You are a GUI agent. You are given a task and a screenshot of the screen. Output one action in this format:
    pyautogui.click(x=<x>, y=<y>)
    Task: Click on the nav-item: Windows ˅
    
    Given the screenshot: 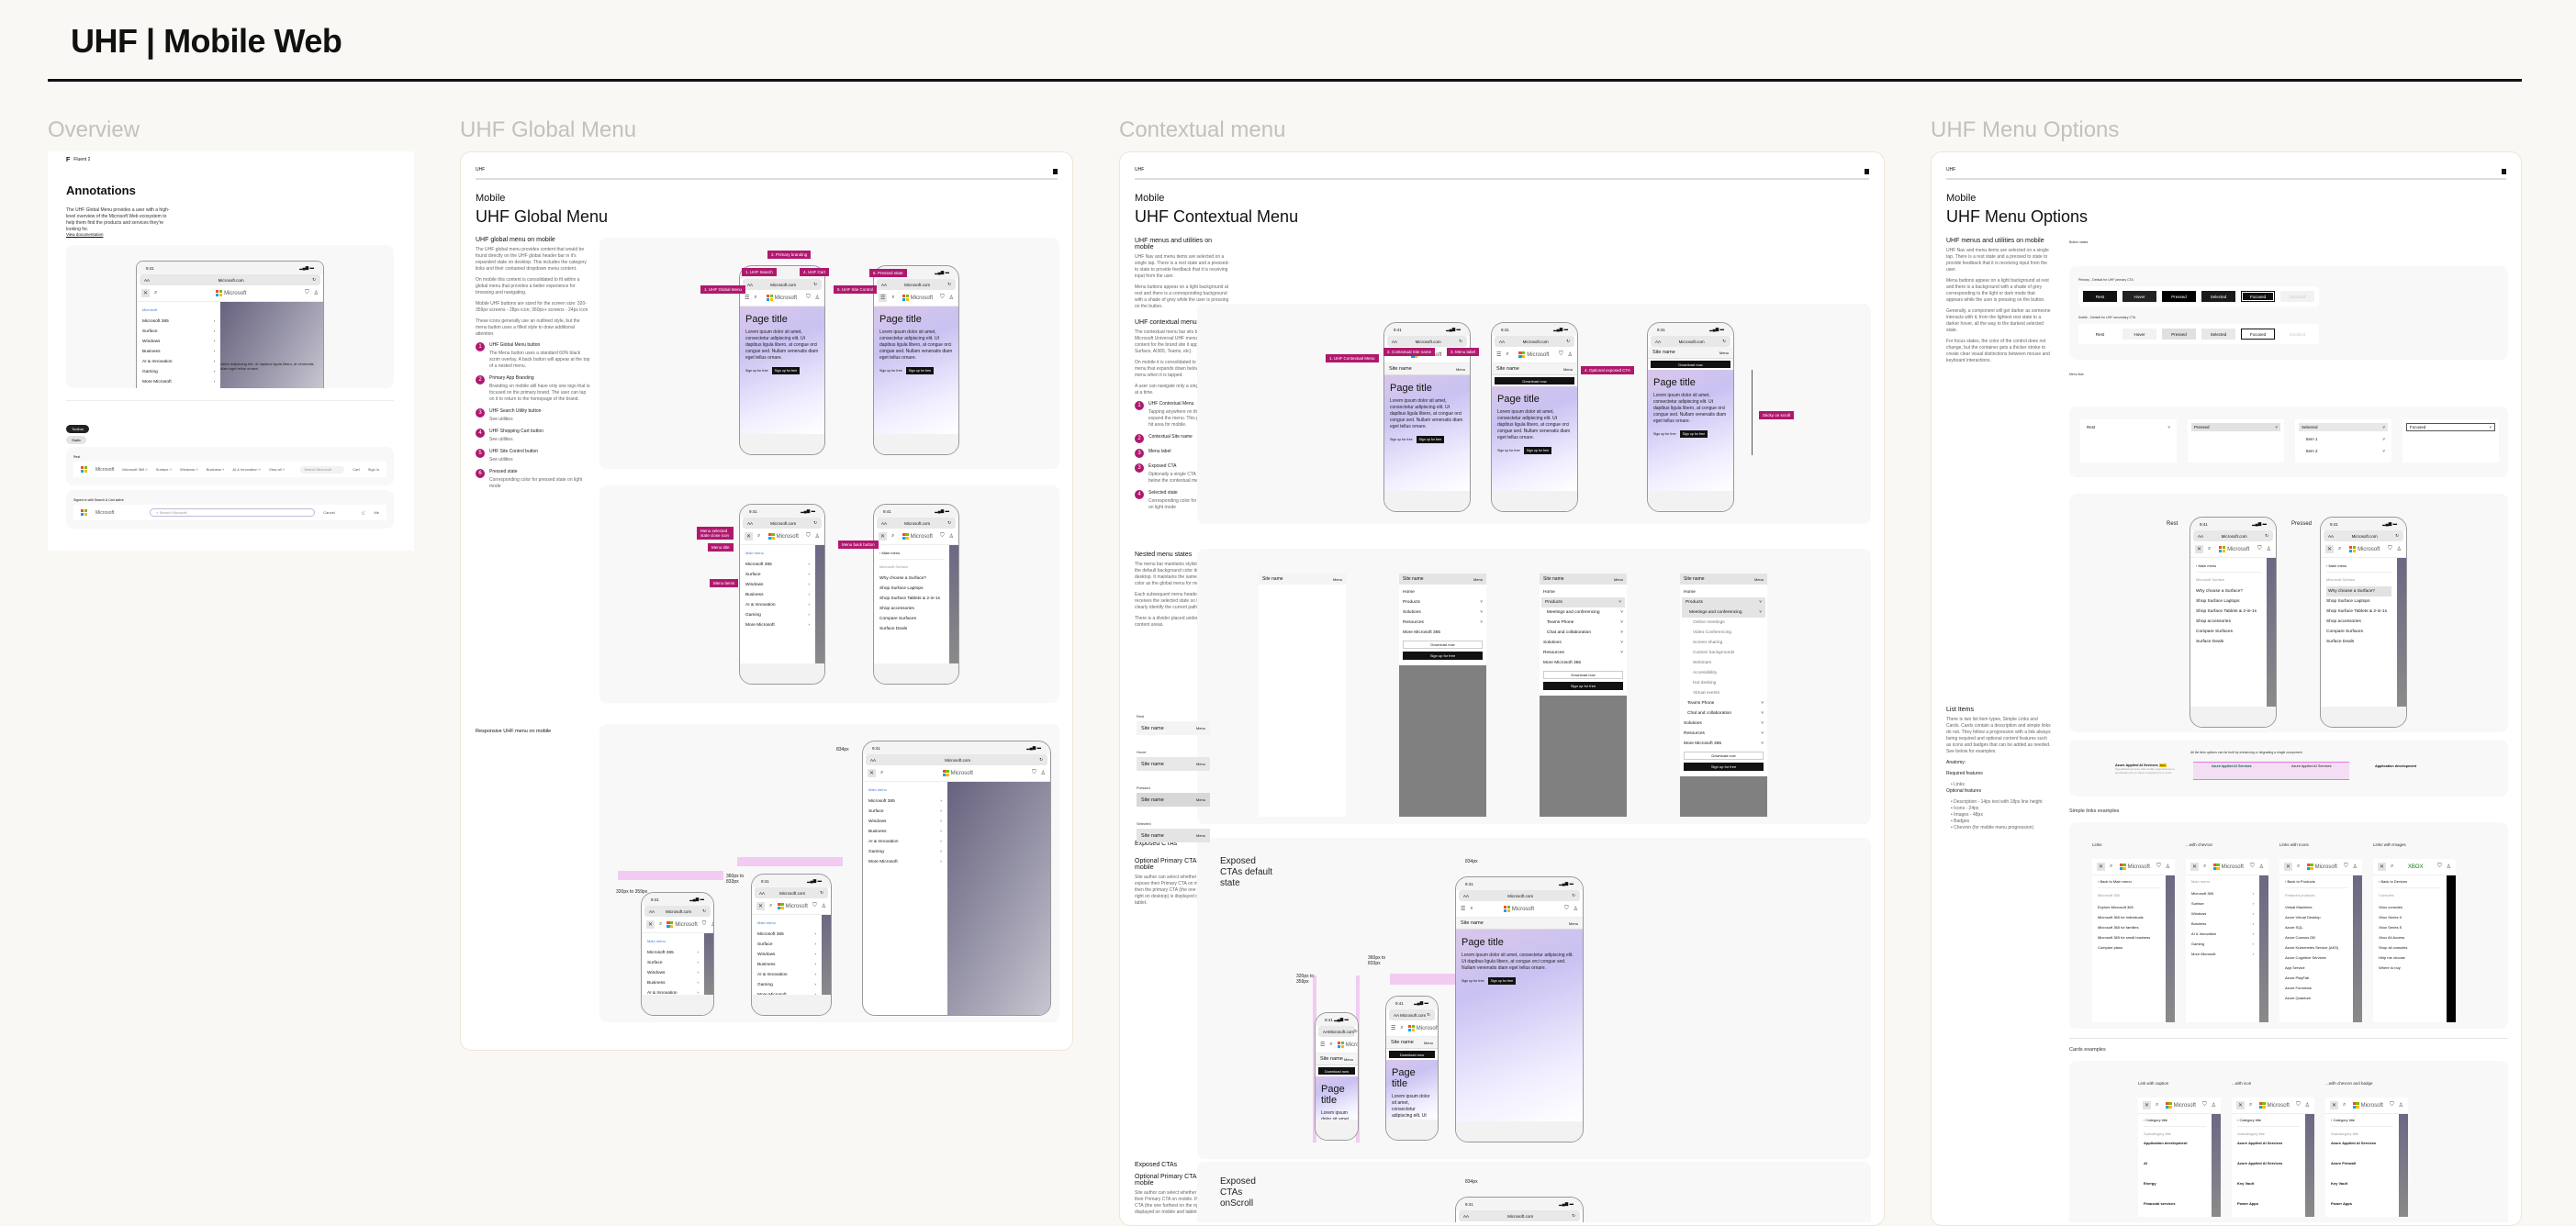 What is the action you would take?
    pyautogui.click(x=189, y=469)
    